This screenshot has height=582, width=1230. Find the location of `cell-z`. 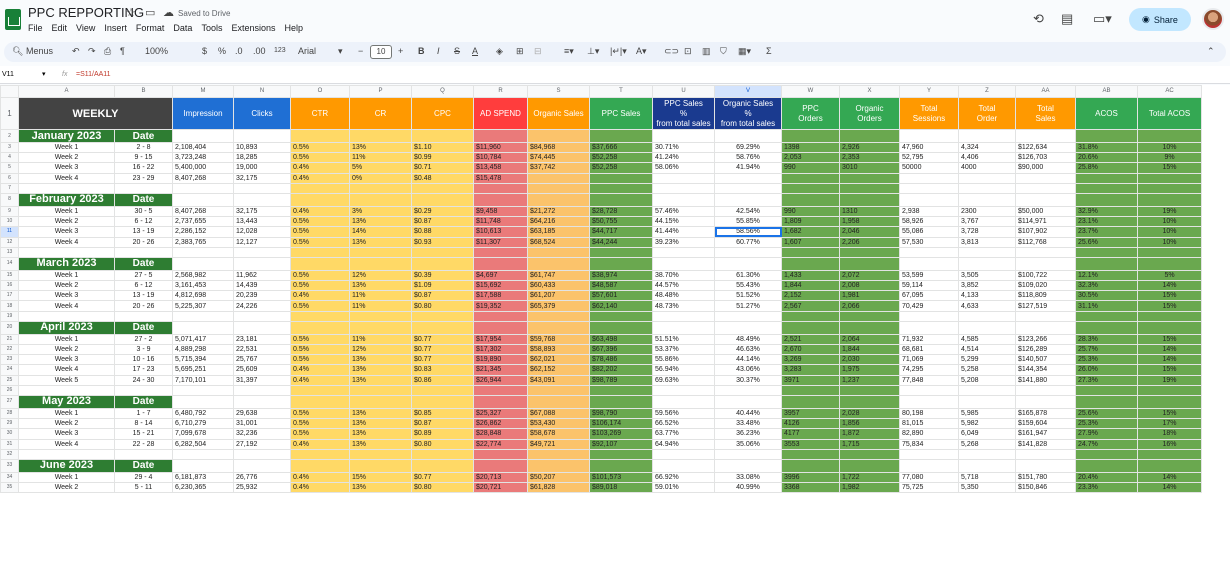

cell-z is located at coordinates (987, 178).